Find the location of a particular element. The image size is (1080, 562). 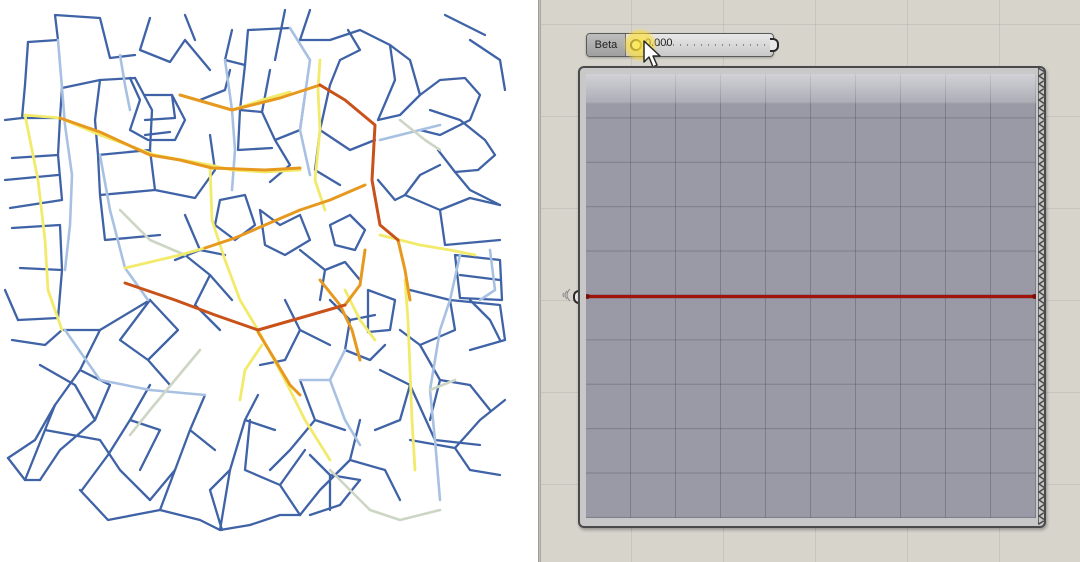

slider-output-grip is located at coordinates (774, 45).